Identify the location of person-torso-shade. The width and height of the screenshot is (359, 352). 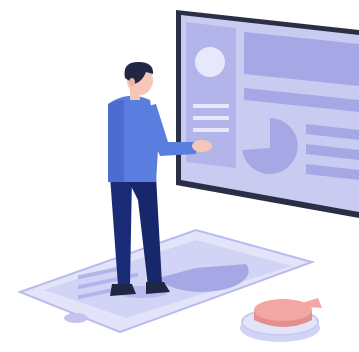
(116, 141).